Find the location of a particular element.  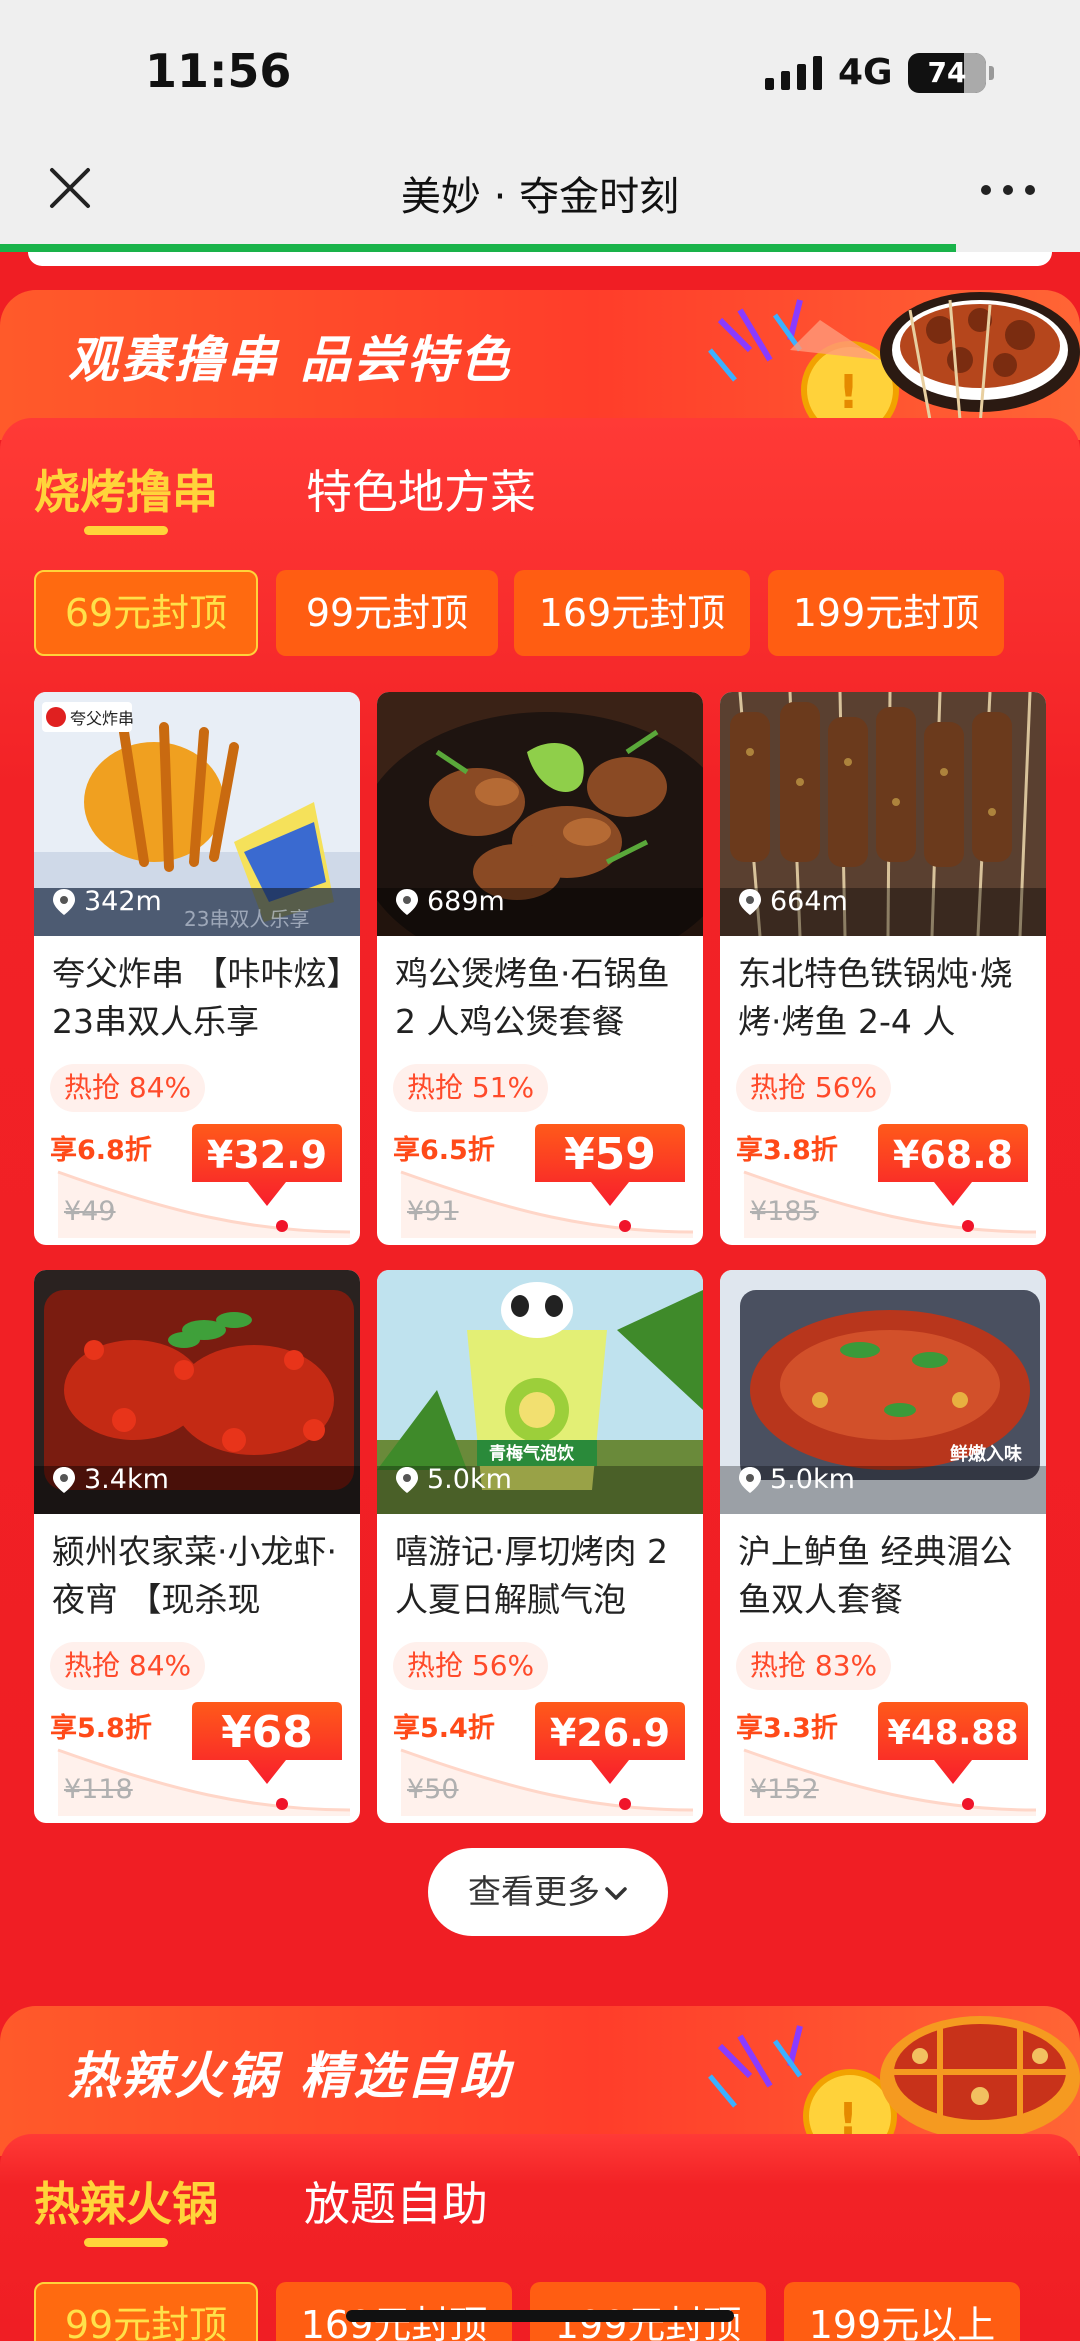

section2-tabs: 热辣火锅 放题自助 is located at coordinates (334, 2208).